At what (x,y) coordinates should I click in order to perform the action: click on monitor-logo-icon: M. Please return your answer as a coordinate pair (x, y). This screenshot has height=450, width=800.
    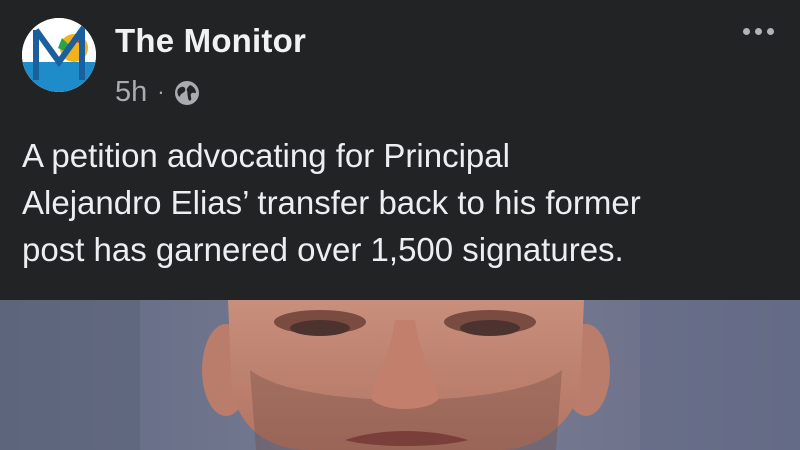
    Looking at the image, I should click on (59, 55).